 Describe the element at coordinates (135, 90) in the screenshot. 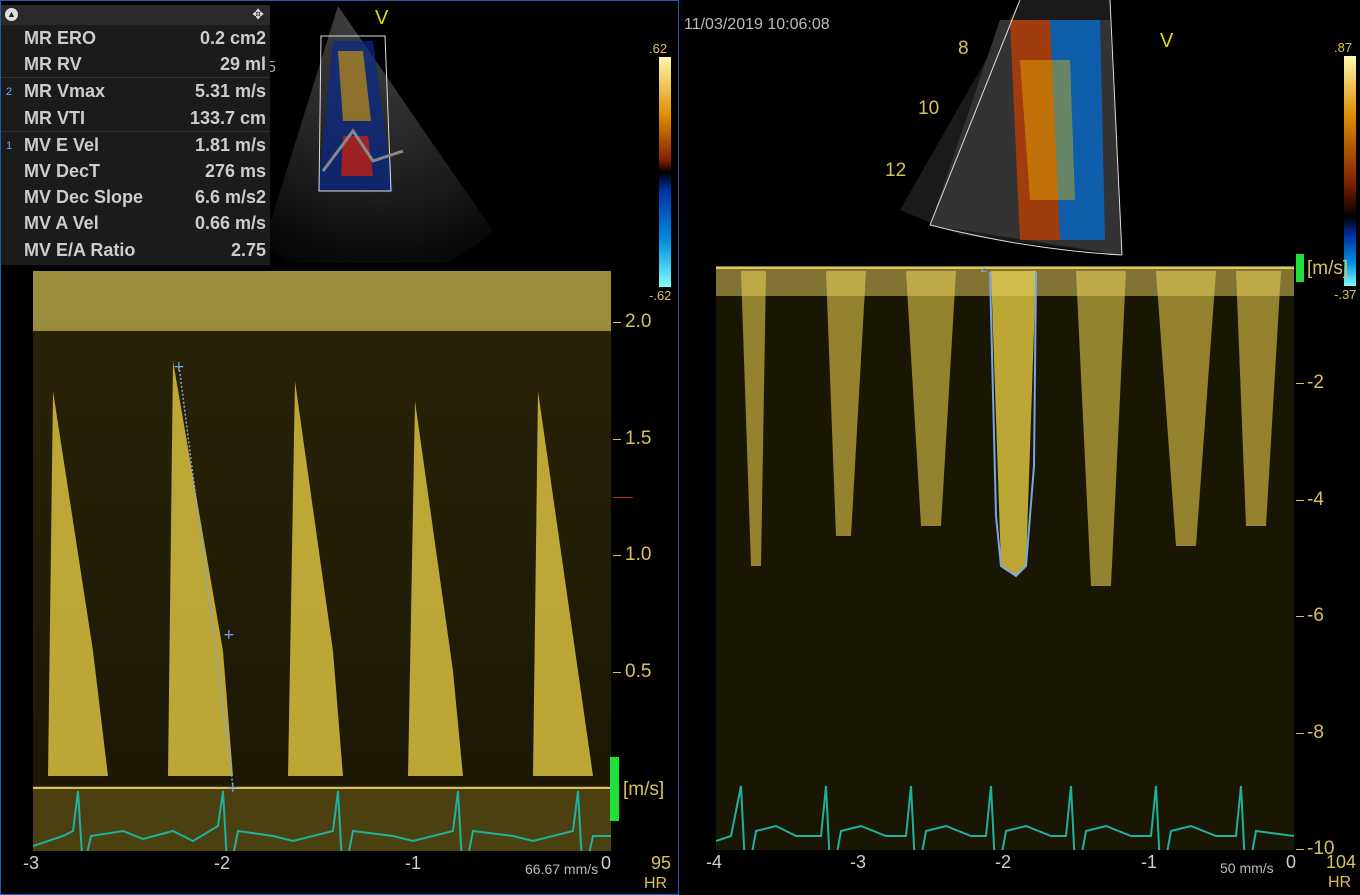

I see `measurement-row: 2 MR Vmax 5.31 m/s` at that location.